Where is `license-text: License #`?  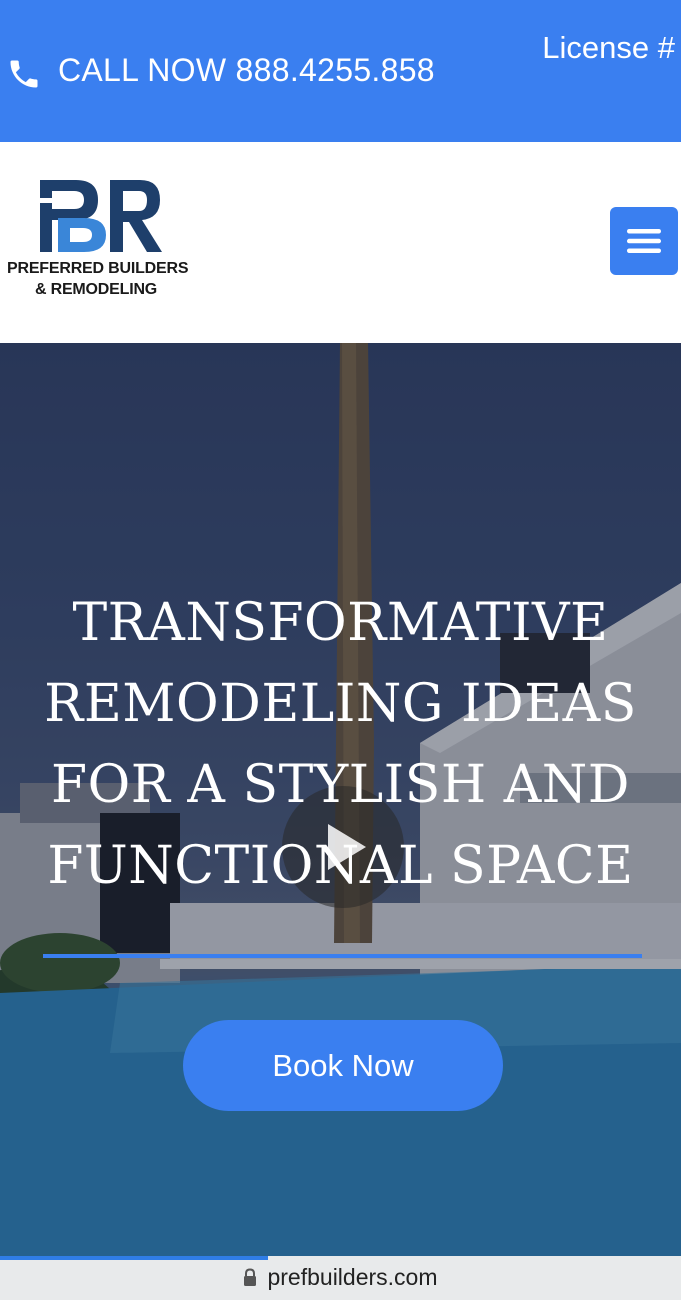 license-text: License # is located at coordinates (608, 47).